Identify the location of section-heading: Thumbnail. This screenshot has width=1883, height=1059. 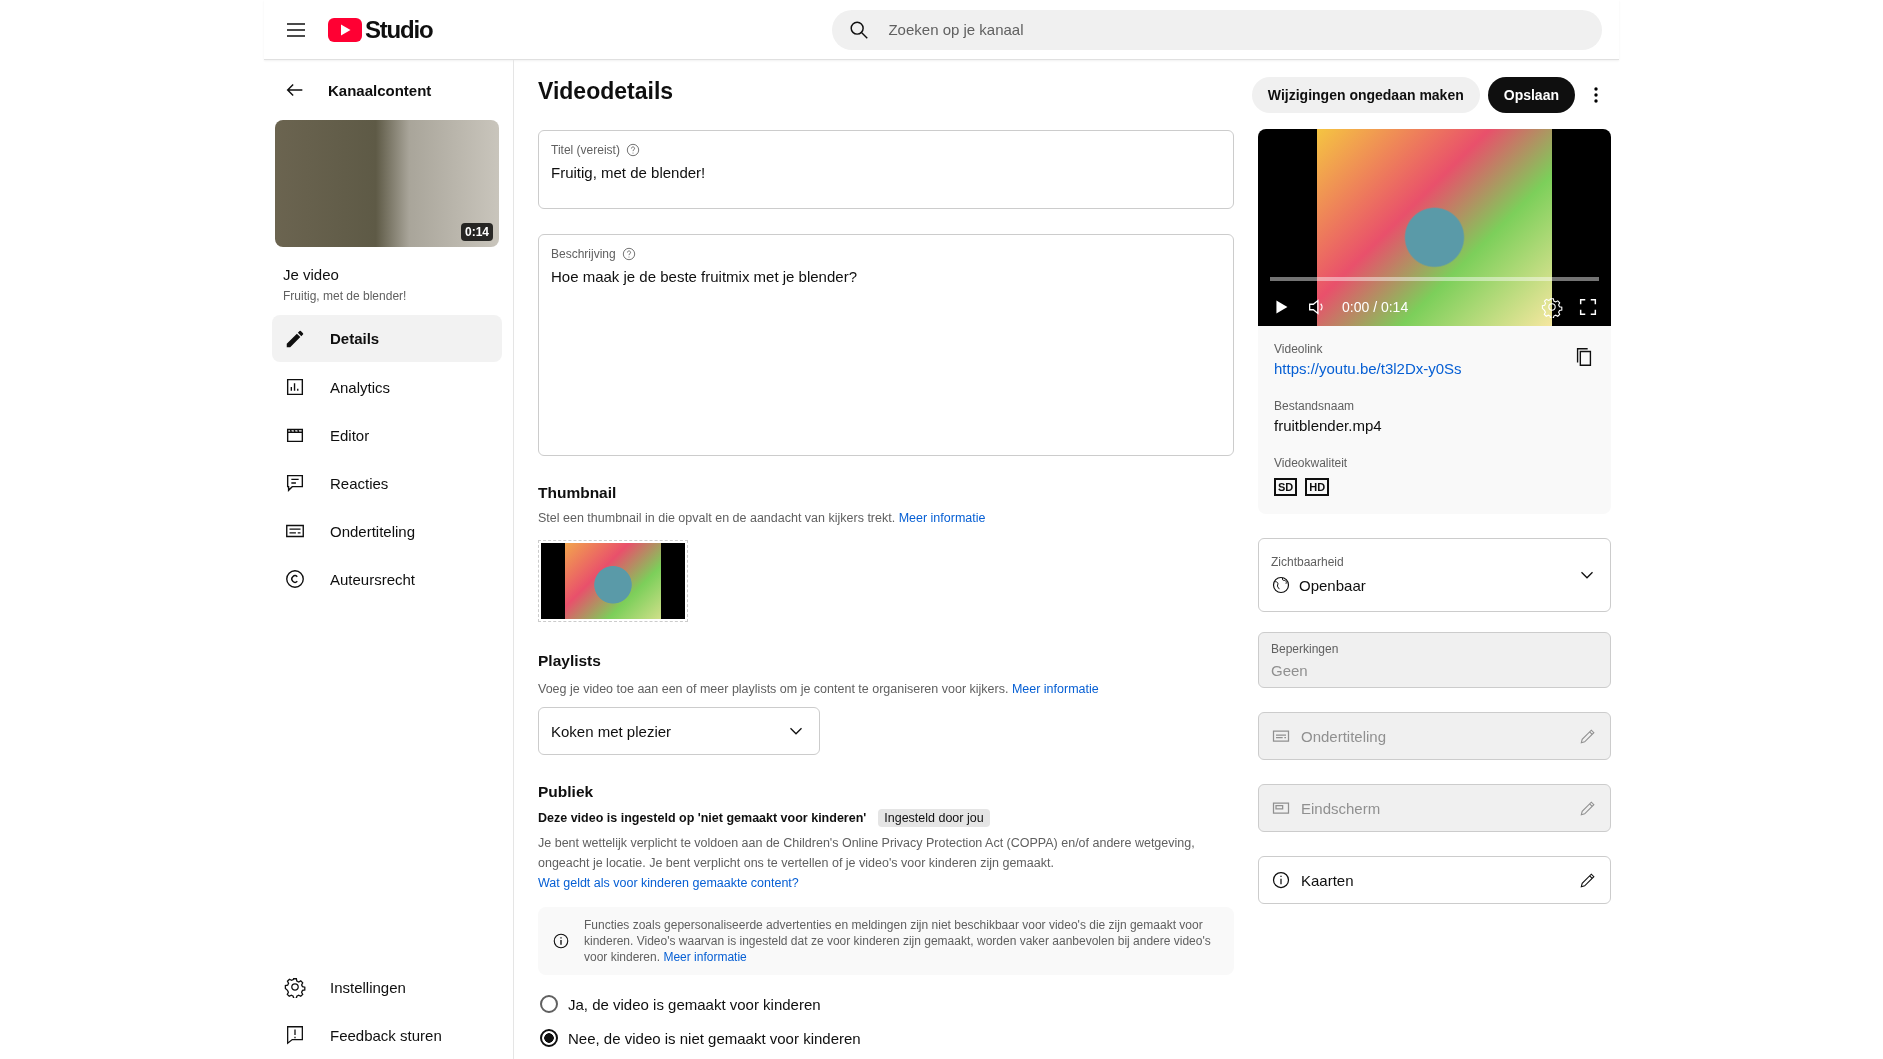
(578, 493).